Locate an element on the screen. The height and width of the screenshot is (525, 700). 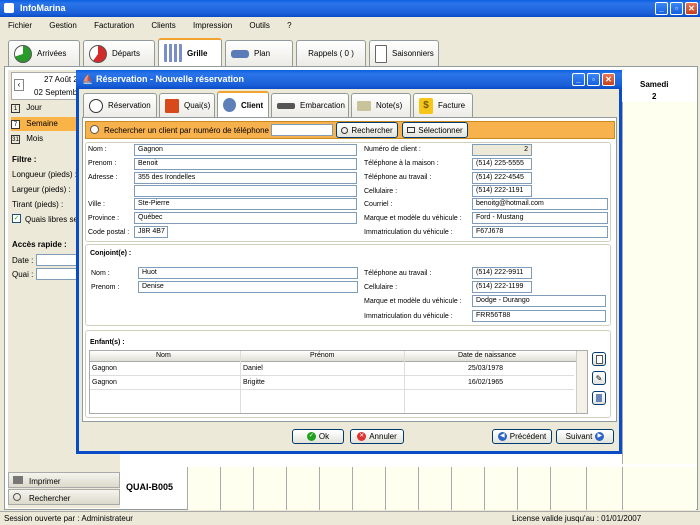
search-button: Rechercher is located at coordinates (64, 497).